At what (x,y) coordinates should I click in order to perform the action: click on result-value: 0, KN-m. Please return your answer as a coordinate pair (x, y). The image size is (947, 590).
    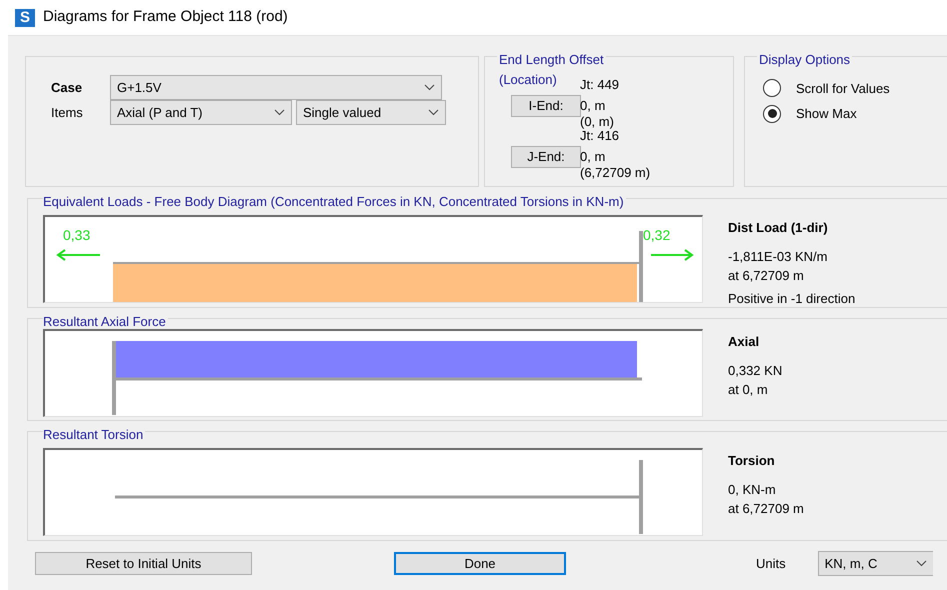
    Looking at the image, I should click on (752, 489).